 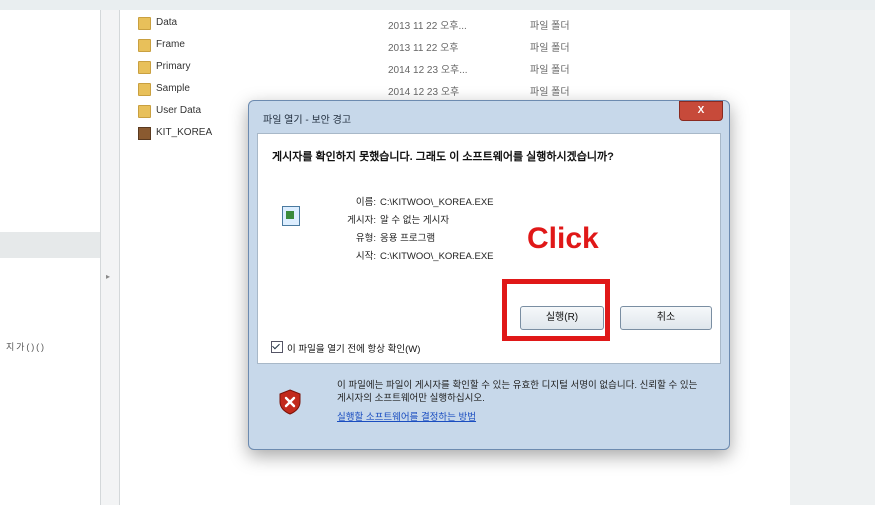 What do you see at coordinates (365, 202) in the screenshot?
I see `info-label: 이름:` at bounding box center [365, 202].